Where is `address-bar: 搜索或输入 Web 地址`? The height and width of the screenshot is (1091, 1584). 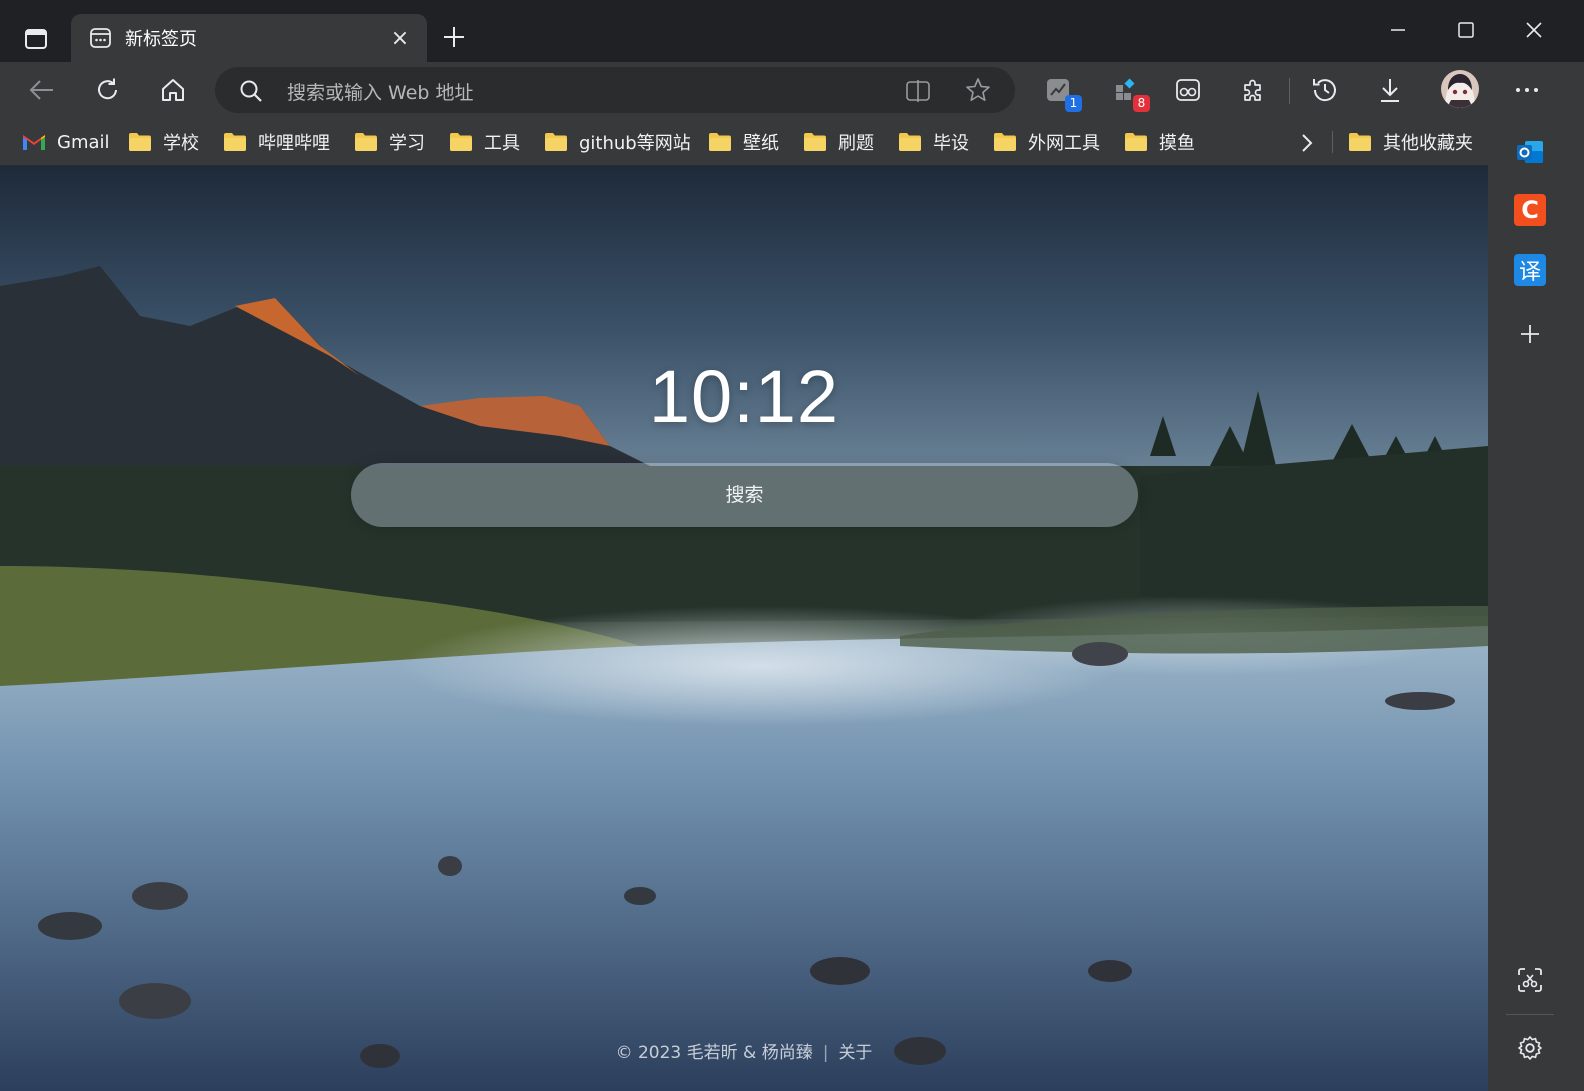
address-bar: 搜索或输入 Web 地址 is located at coordinates (615, 90).